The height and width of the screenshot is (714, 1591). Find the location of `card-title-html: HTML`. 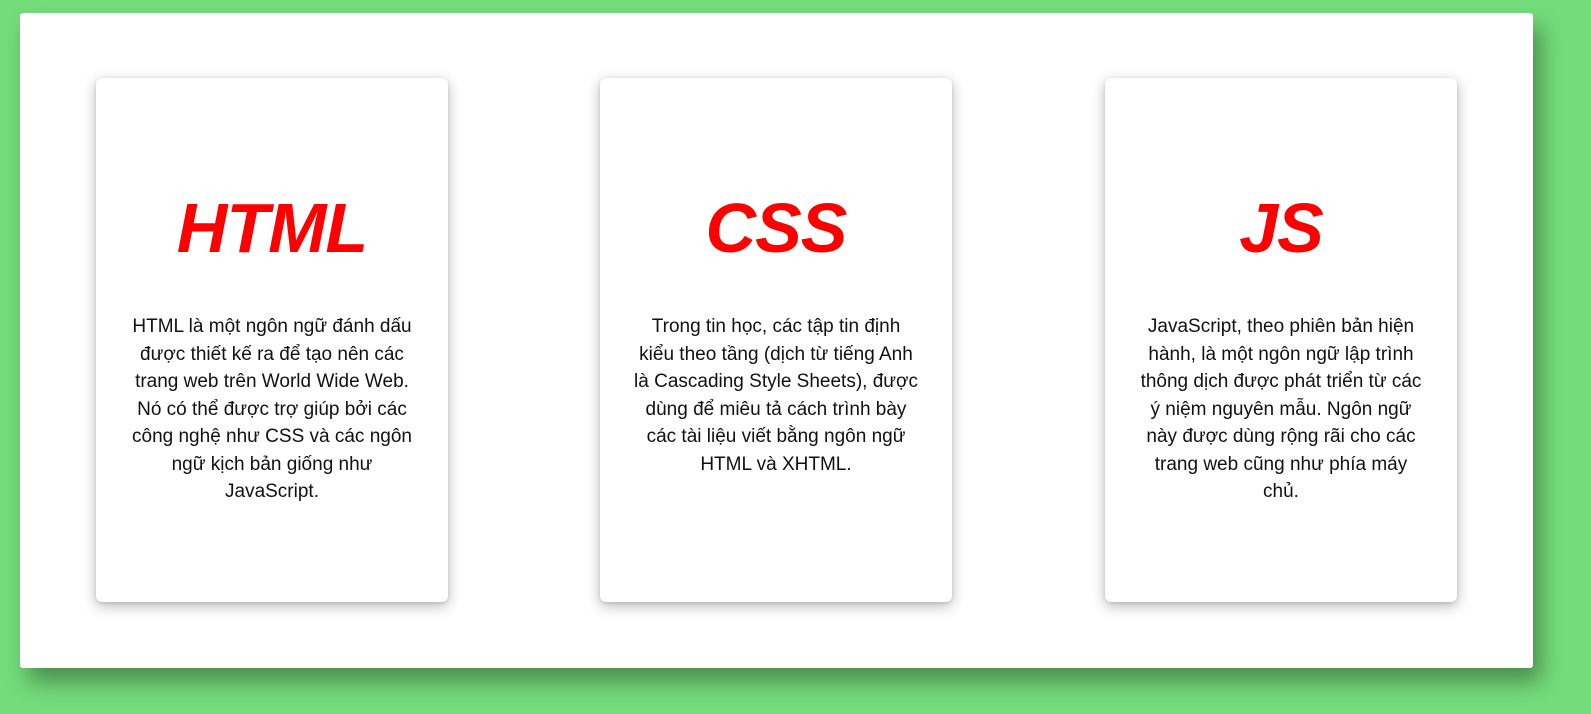

card-title-html: HTML is located at coordinates (272, 228).